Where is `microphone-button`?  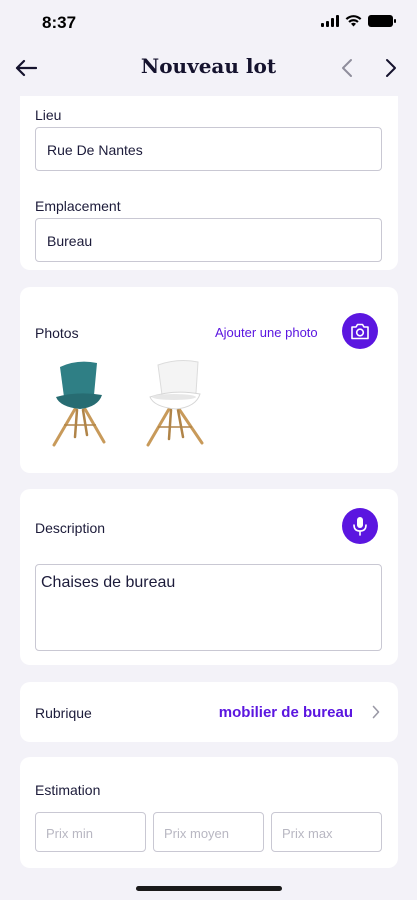 microphone-button is located at coordinates (360, 526).